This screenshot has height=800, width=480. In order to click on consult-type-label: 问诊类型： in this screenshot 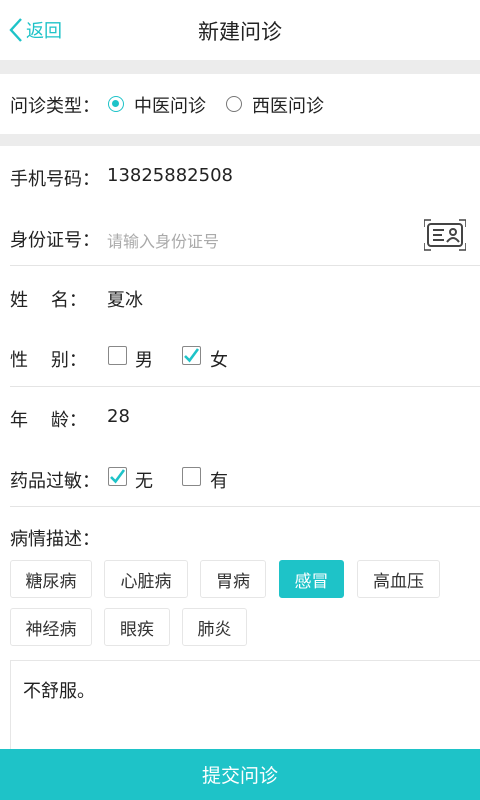, I will do `click(55, 106)`.